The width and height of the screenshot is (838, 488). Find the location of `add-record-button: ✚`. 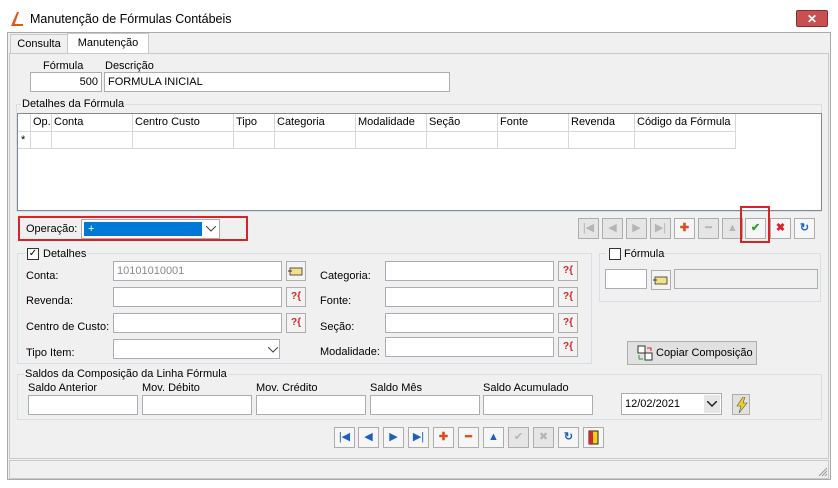

add-record-button: ✚ is located at coordinates (684, 228).